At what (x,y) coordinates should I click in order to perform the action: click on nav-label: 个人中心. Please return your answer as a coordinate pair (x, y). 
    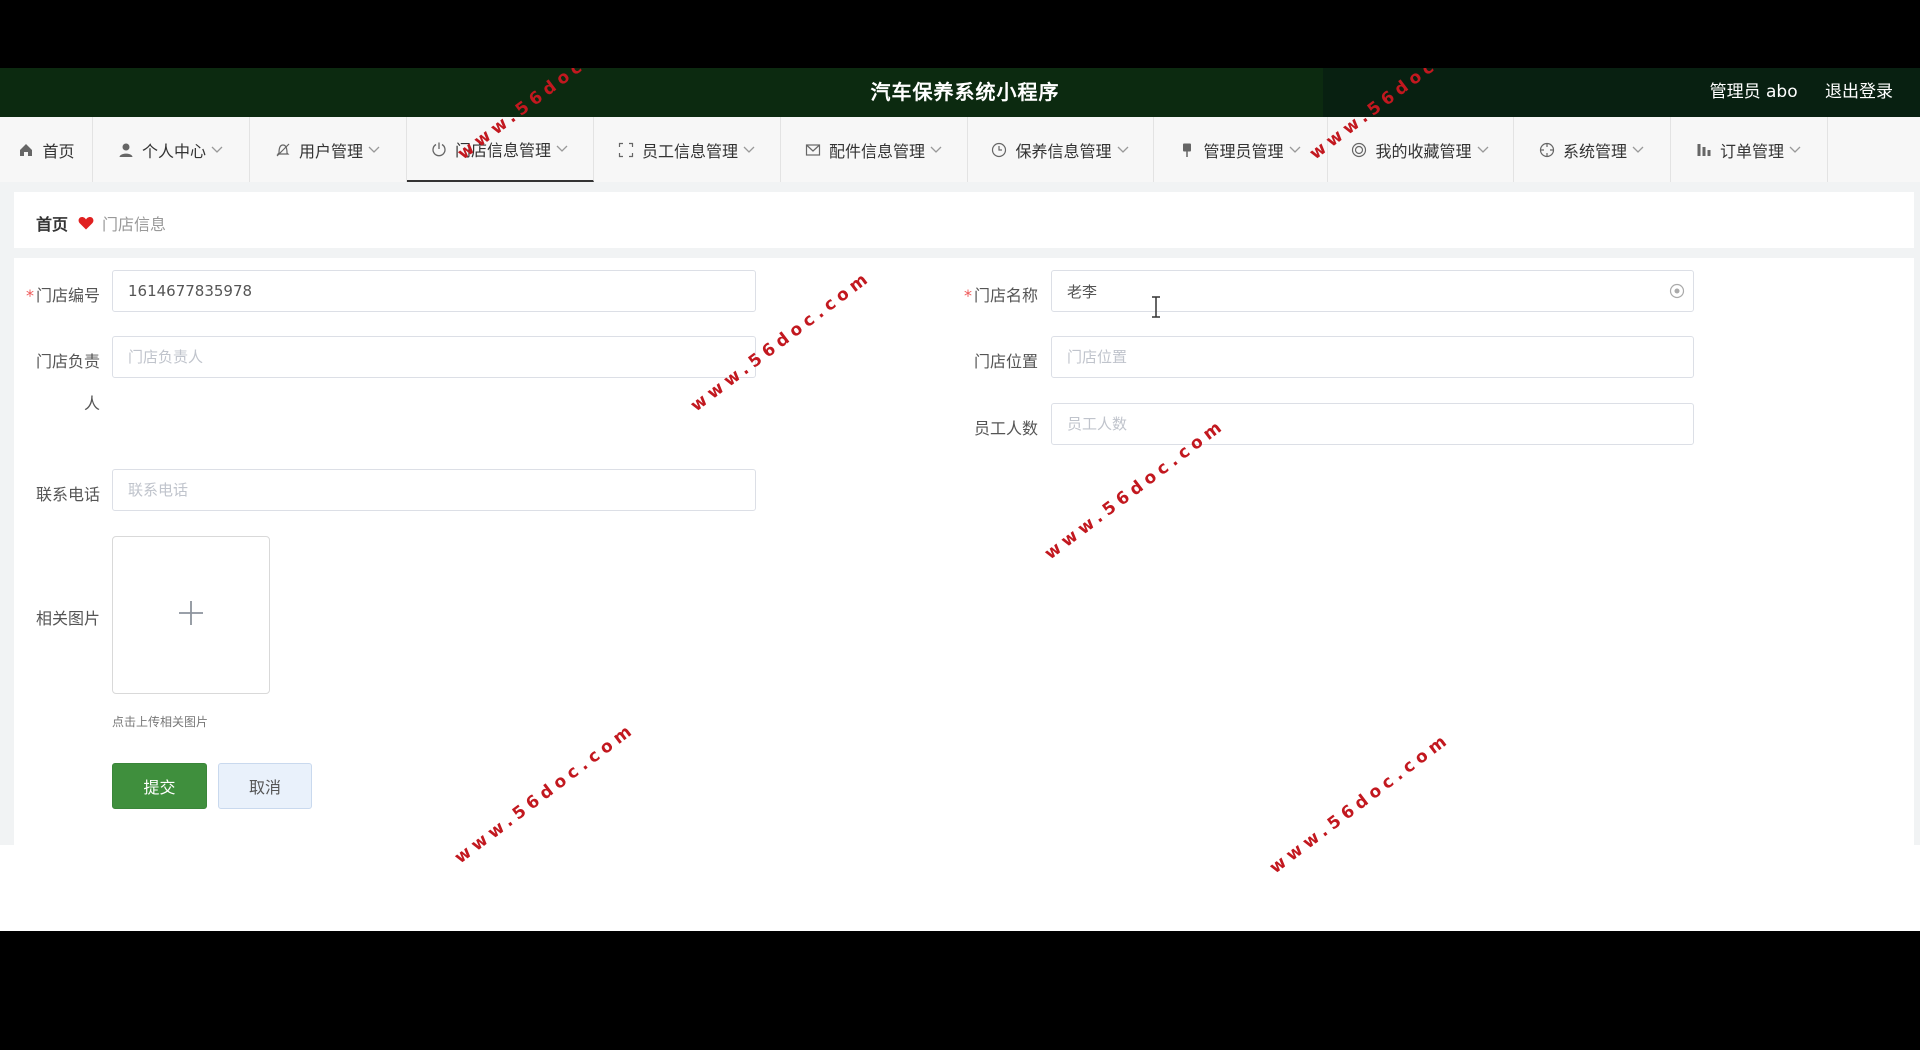
    Looking at the image, I should click on (173, 151).